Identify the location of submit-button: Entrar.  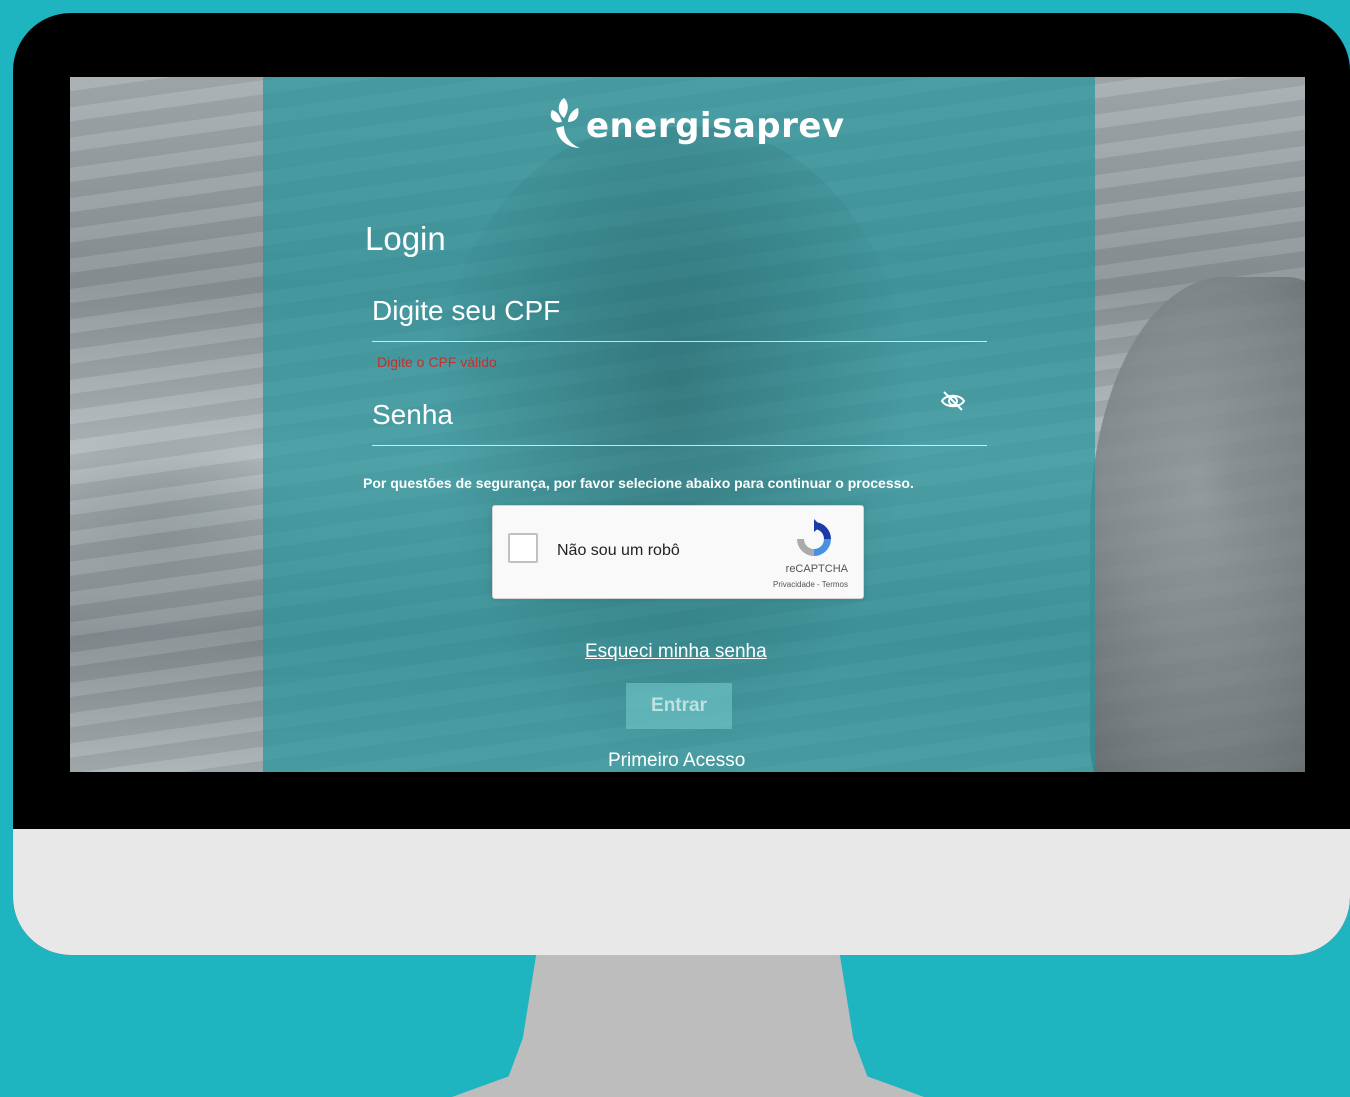
(679, 706).